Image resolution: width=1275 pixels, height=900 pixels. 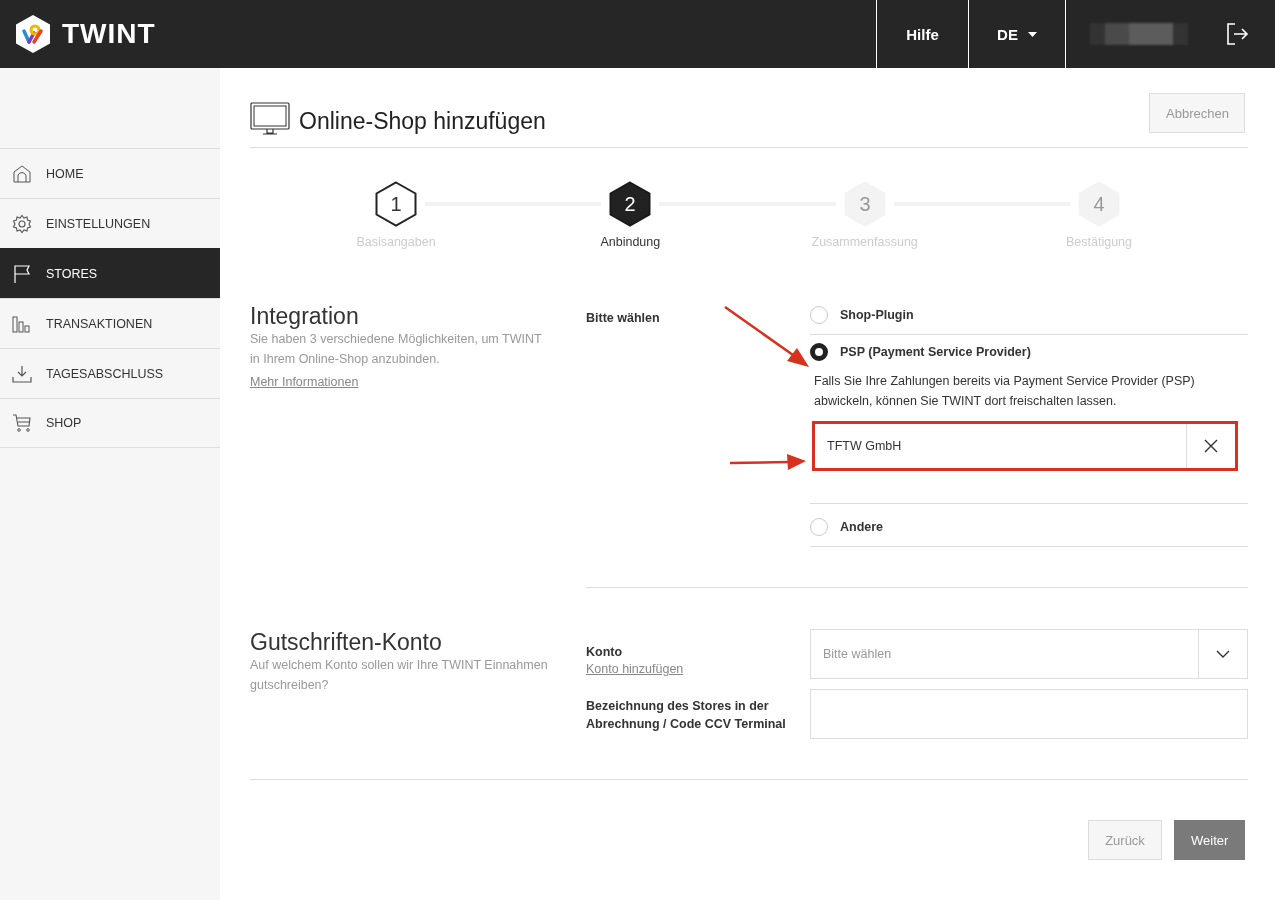 What do you see at coordinates (686, 715) in the screenshot?
I see `field-label: Bezeichnung des Stores in der Abrechnung / Code CCV Terminal` at bounding box center [686, 715].